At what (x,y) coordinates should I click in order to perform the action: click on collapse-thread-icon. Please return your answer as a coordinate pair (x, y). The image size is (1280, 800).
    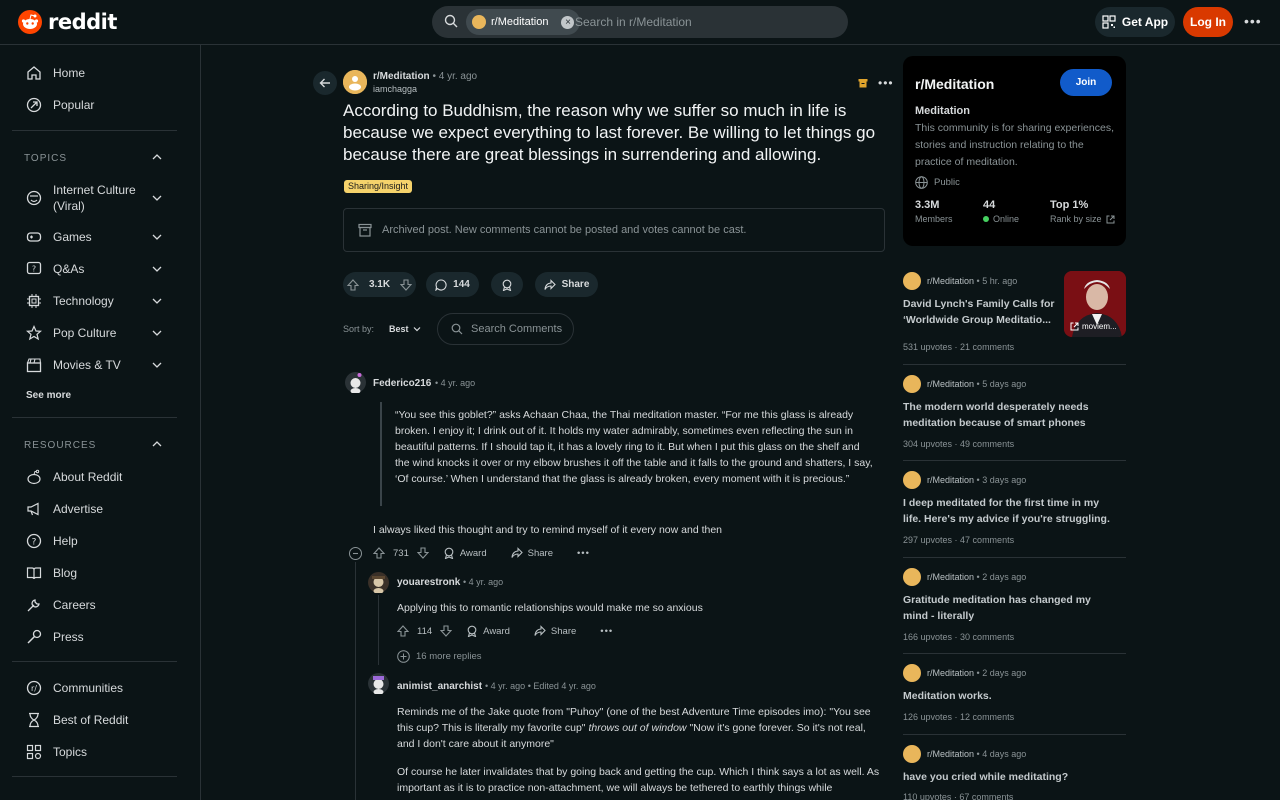
    Looking at the image, I should click on (355, 553).